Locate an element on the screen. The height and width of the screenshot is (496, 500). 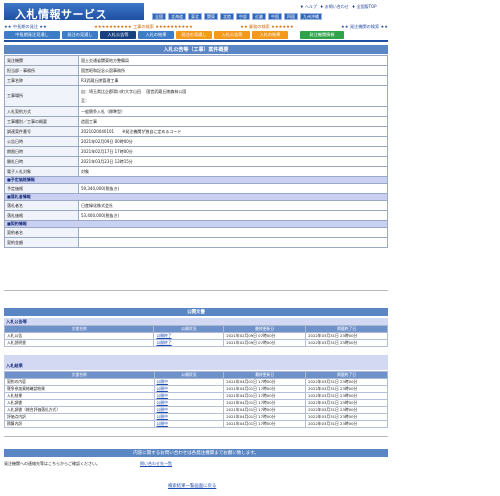
col-status: 公開状況 is located at coordinates (189, 375).